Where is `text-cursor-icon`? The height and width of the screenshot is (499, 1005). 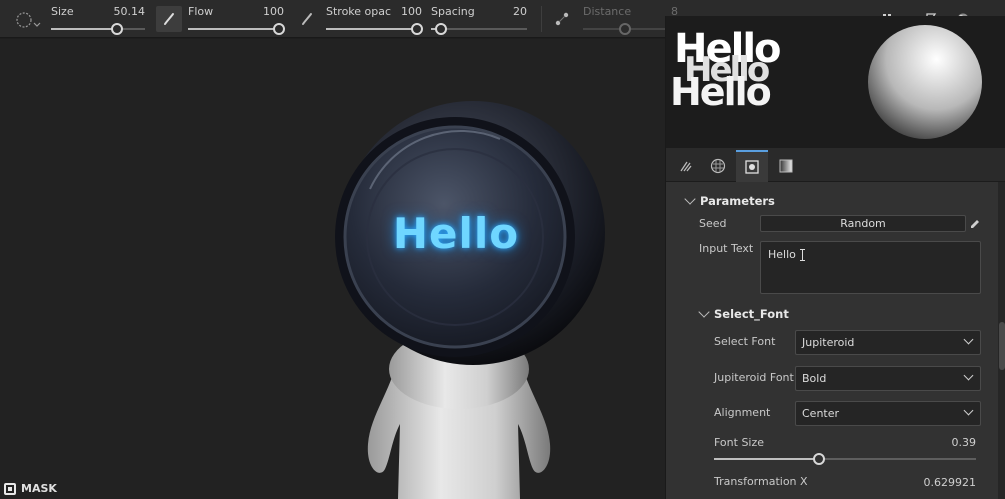 text-cursor-icon is located at coordinates (802, 255).